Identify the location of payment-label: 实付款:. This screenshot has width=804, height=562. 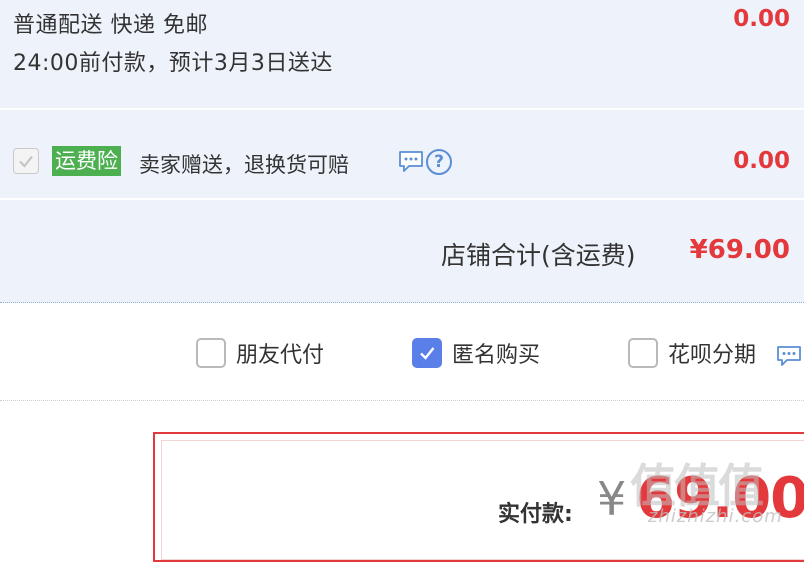
(535, 514).